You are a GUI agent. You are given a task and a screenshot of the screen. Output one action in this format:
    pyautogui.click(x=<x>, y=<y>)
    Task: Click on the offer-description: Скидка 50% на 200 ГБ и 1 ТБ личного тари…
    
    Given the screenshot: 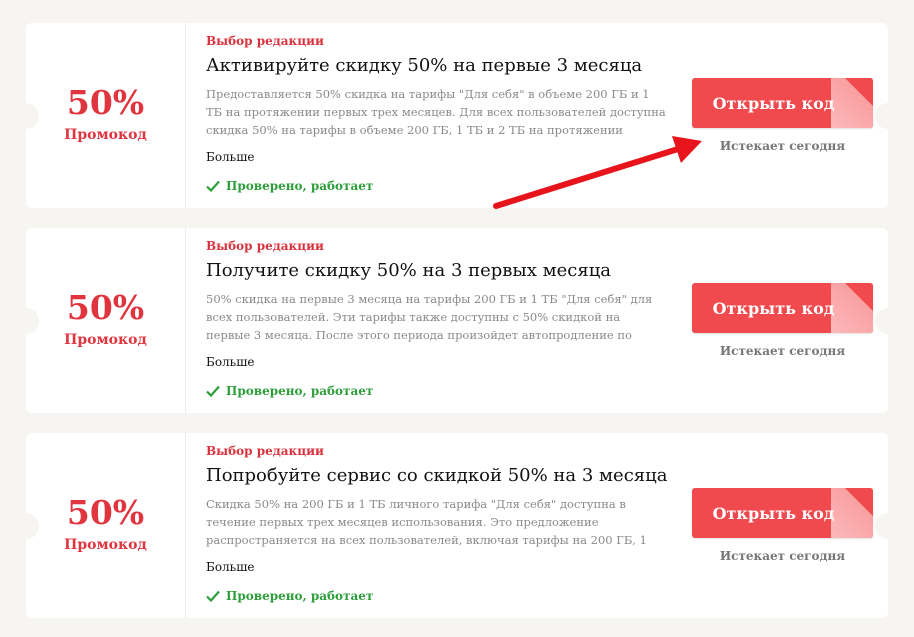 What is the action you would take?
    pyautogui.click(x=426, y=522)
    